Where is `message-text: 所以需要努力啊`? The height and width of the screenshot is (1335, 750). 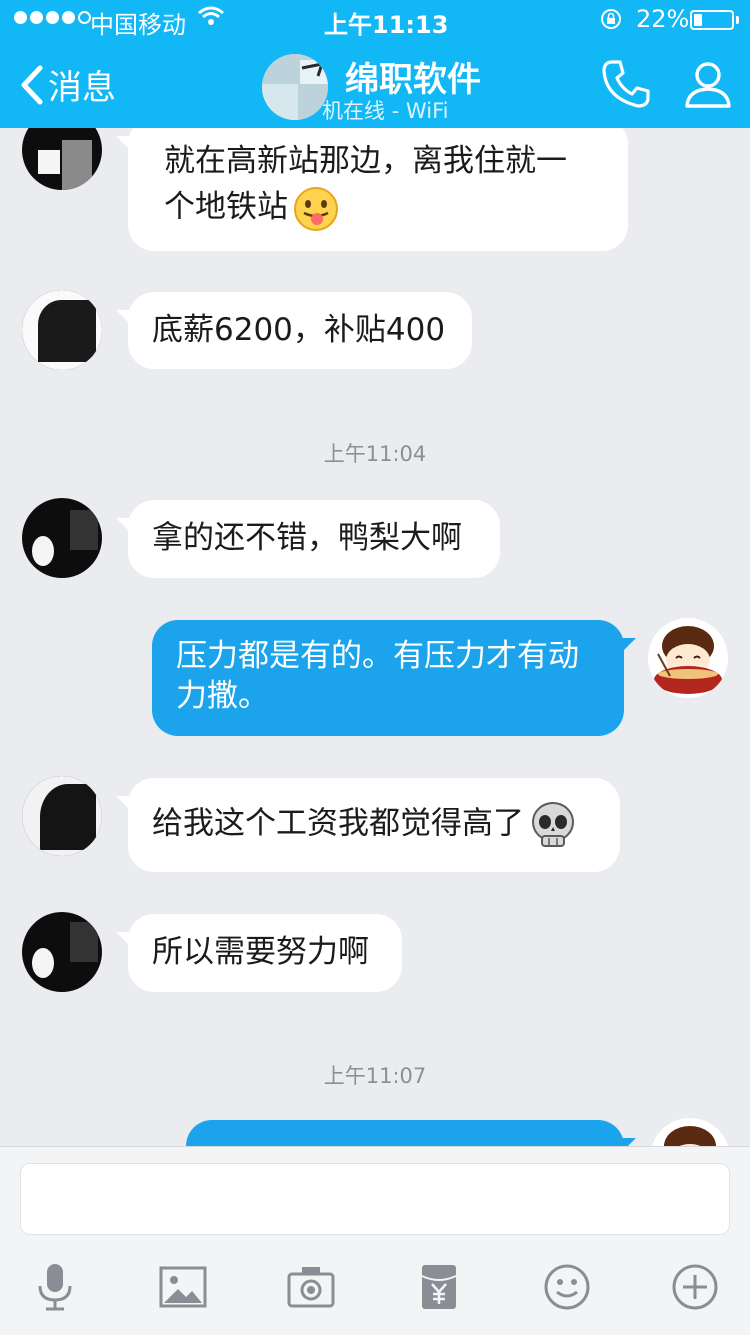 message-text: 所以需要努力啊 is located at coordinates (260, 952).